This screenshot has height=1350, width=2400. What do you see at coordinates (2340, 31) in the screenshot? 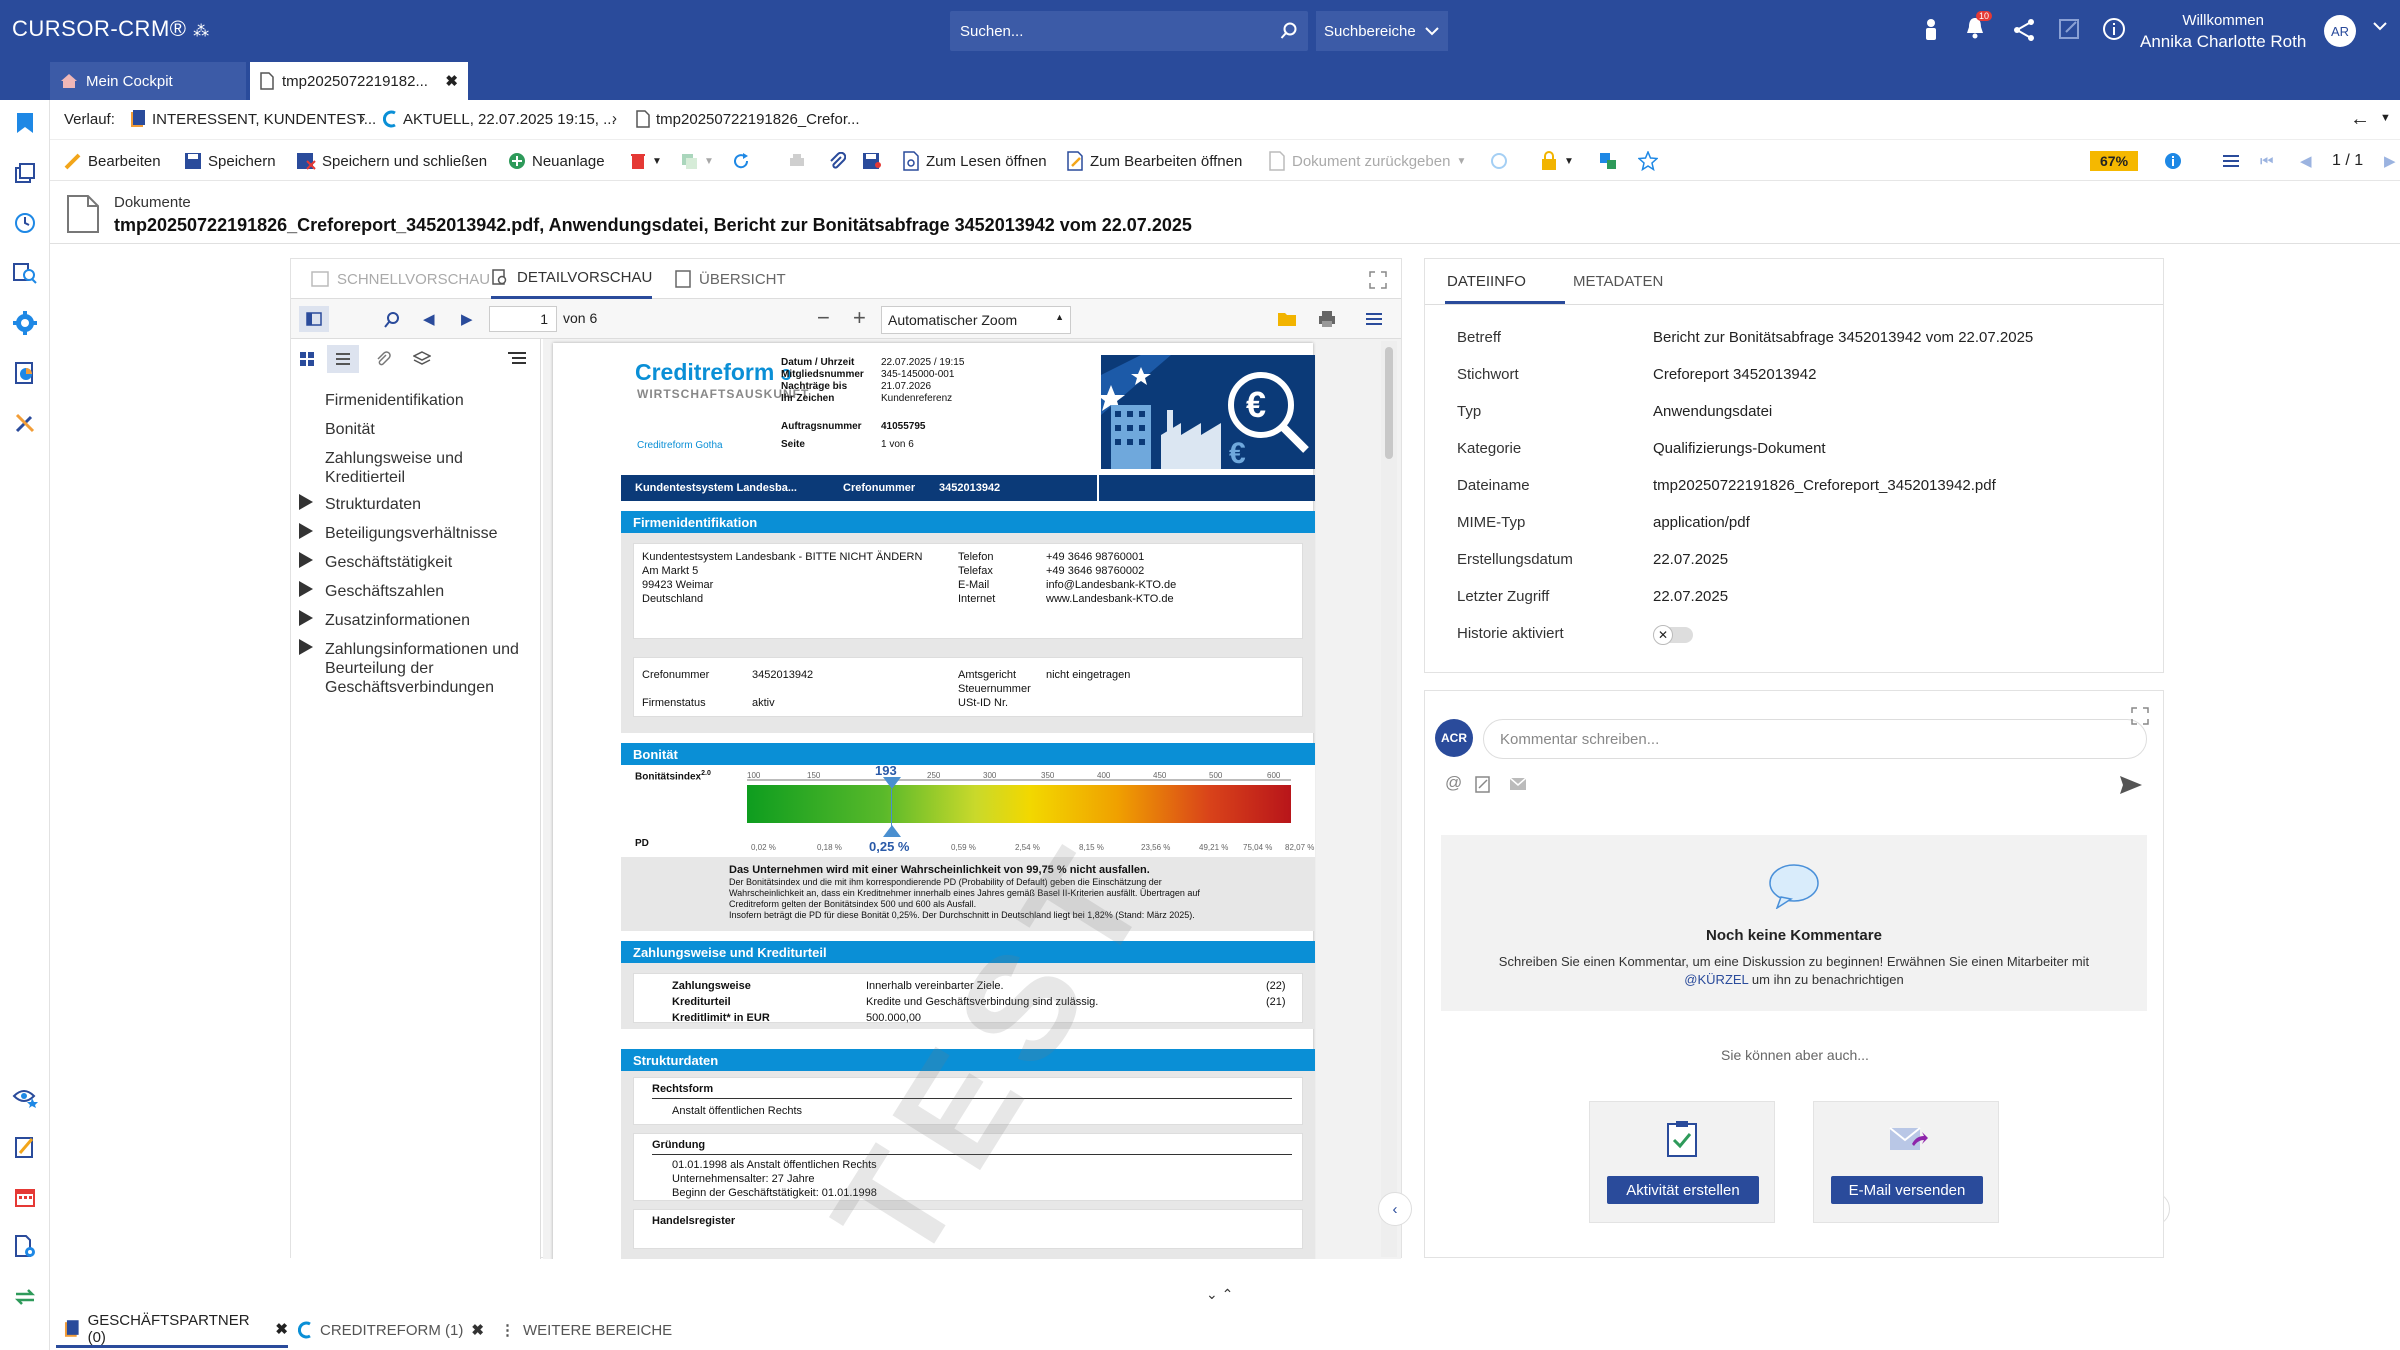
I see `avatar: AR` at bounding box center [2340, 31].